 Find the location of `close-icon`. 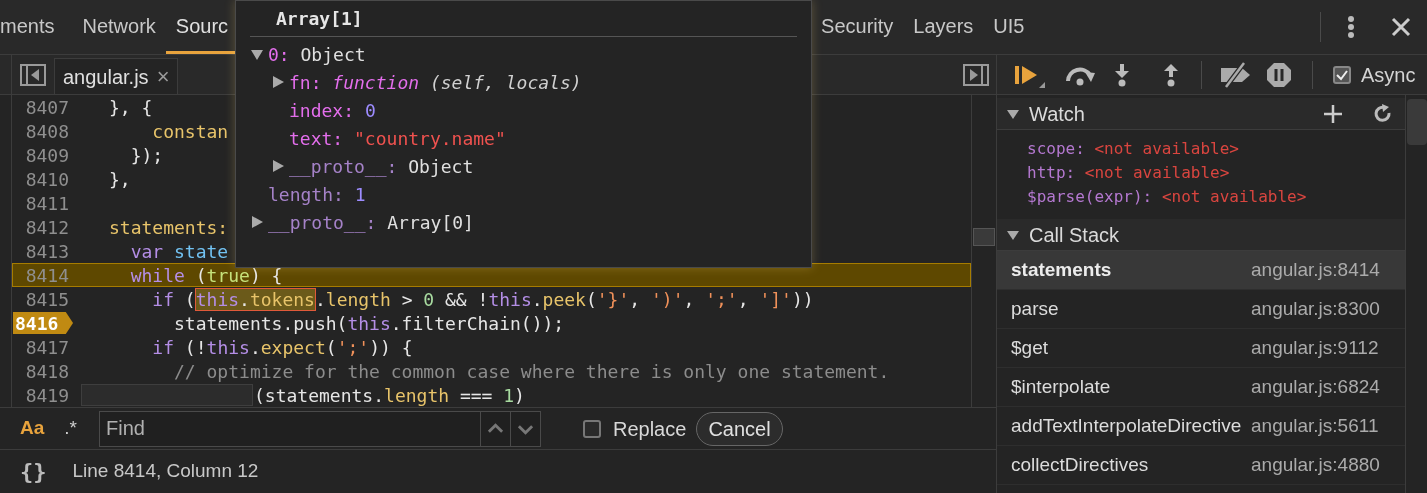

close-icon is located at coordinates (1401, 27).